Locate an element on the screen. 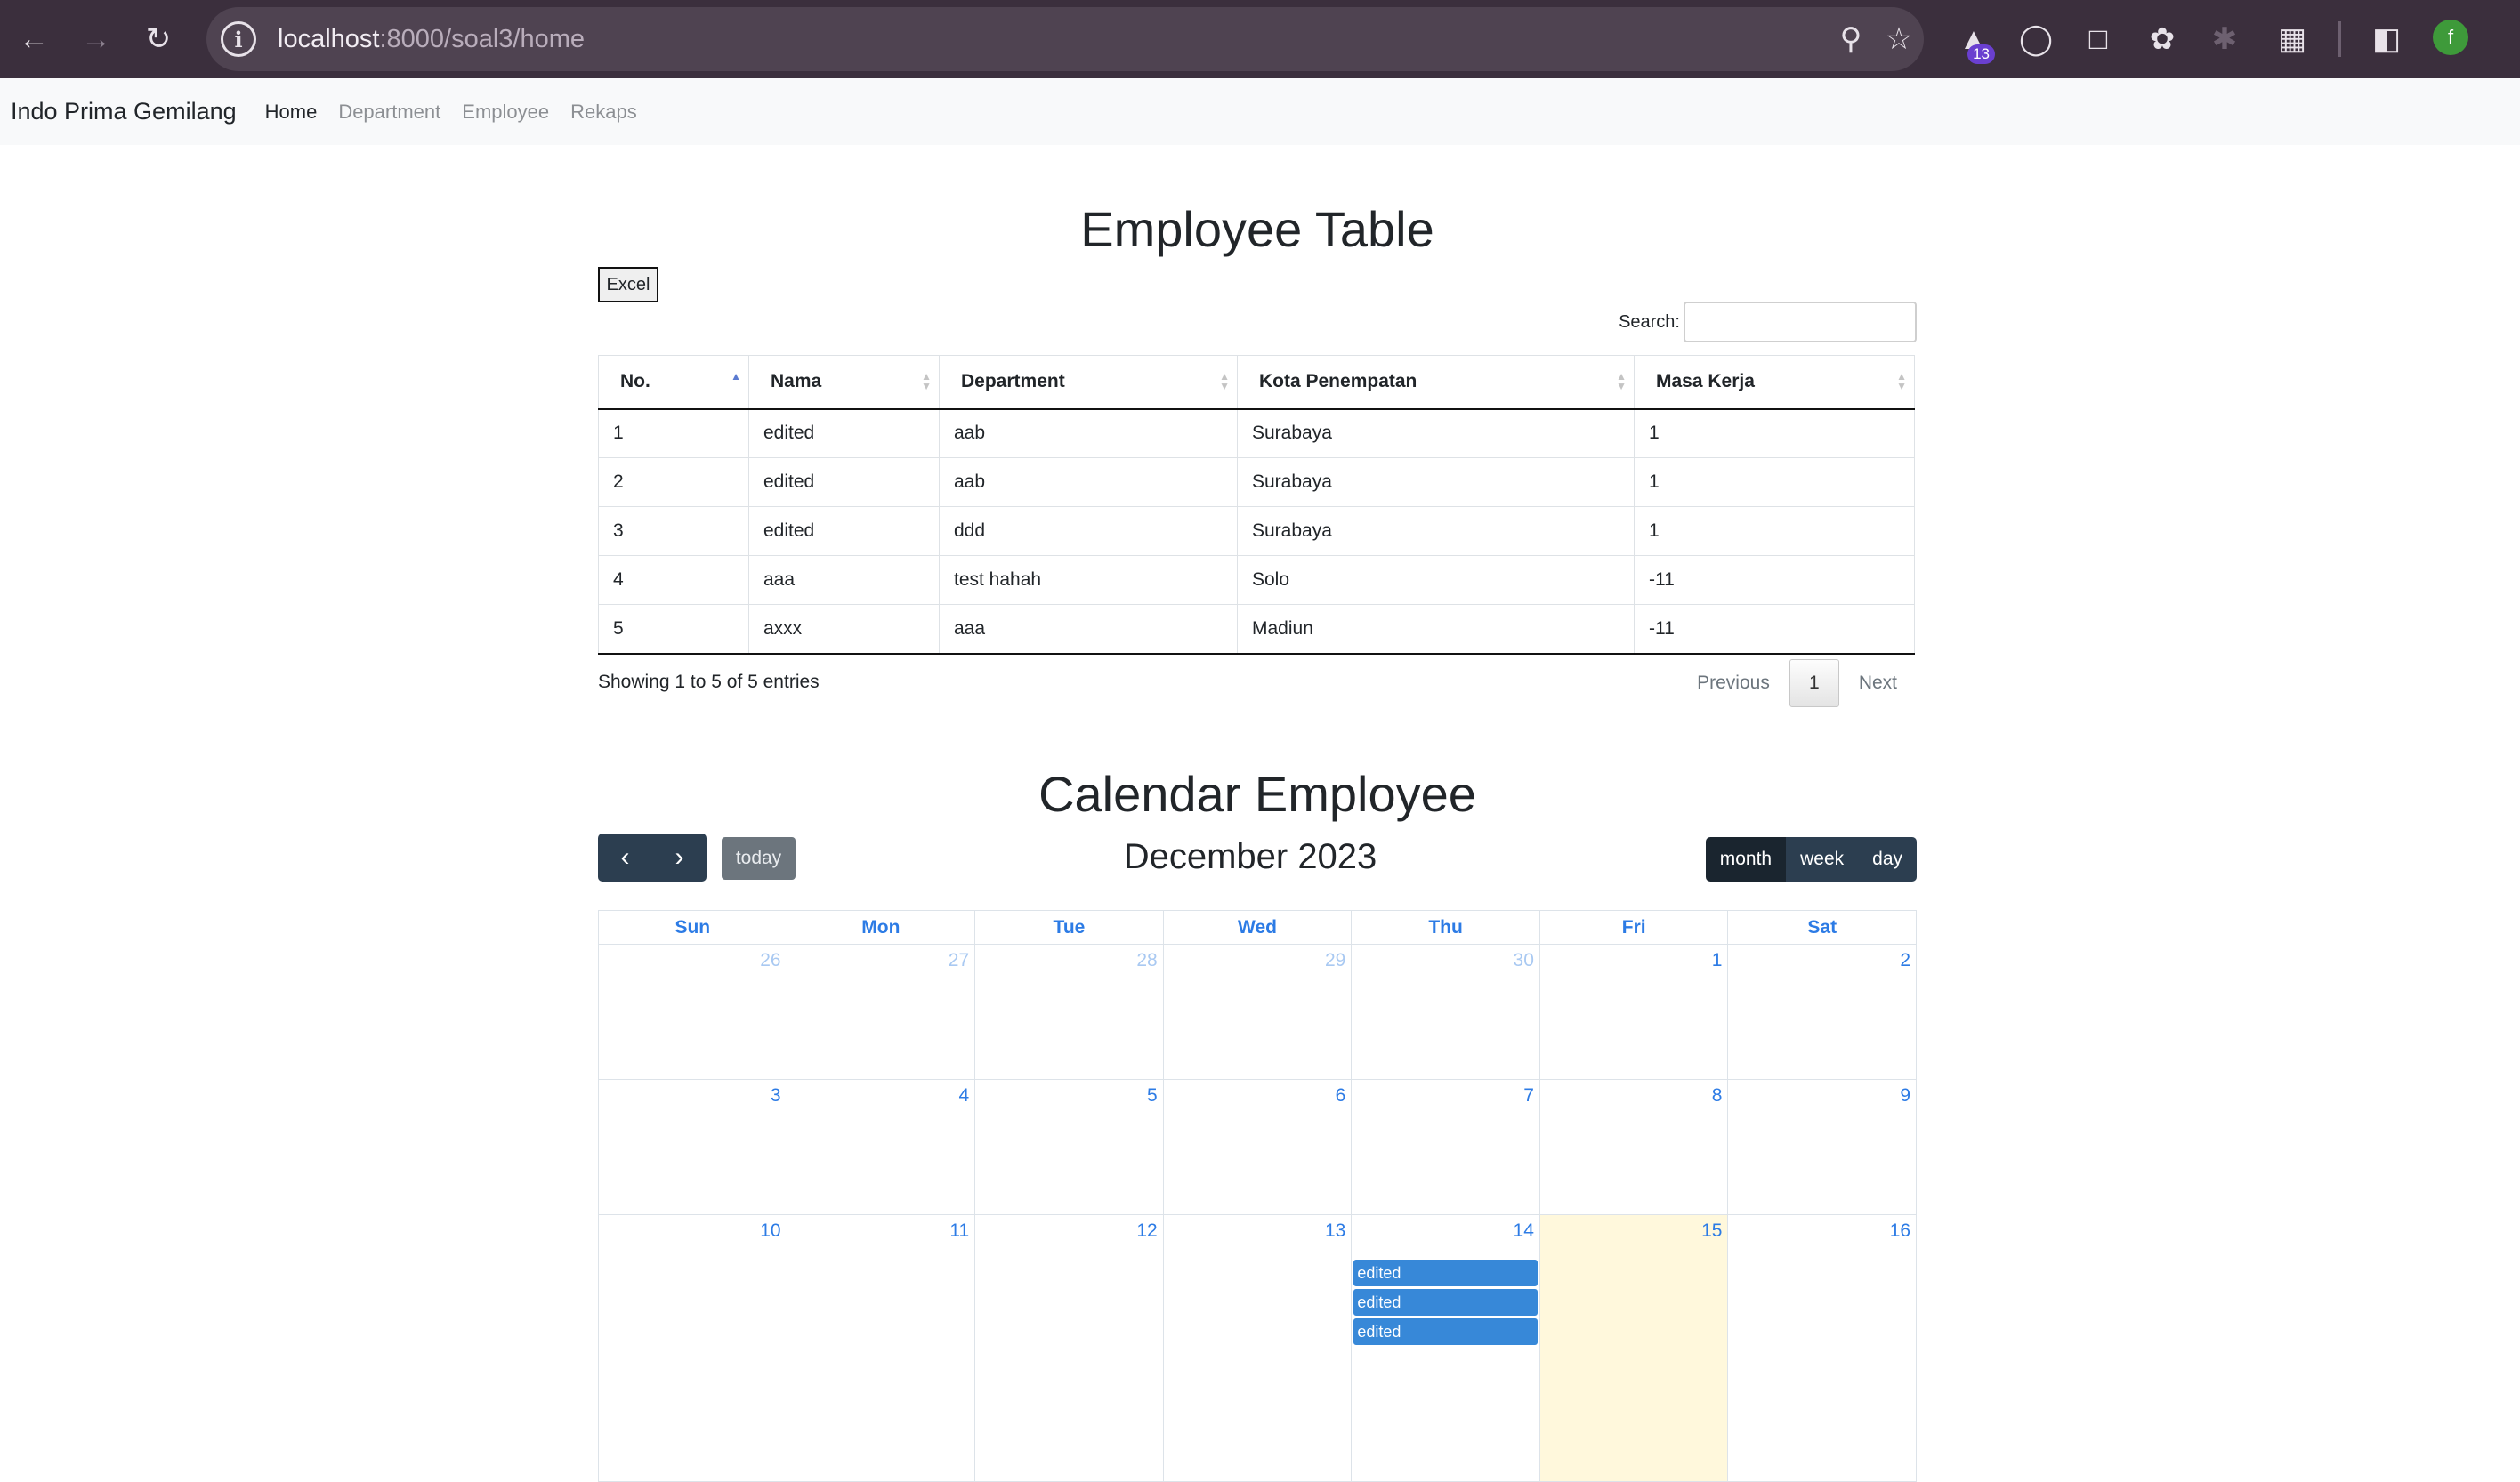 The width and height of the screenshot is (2520, 1482). view-week-button: week is located at coordinates (1822, 860).